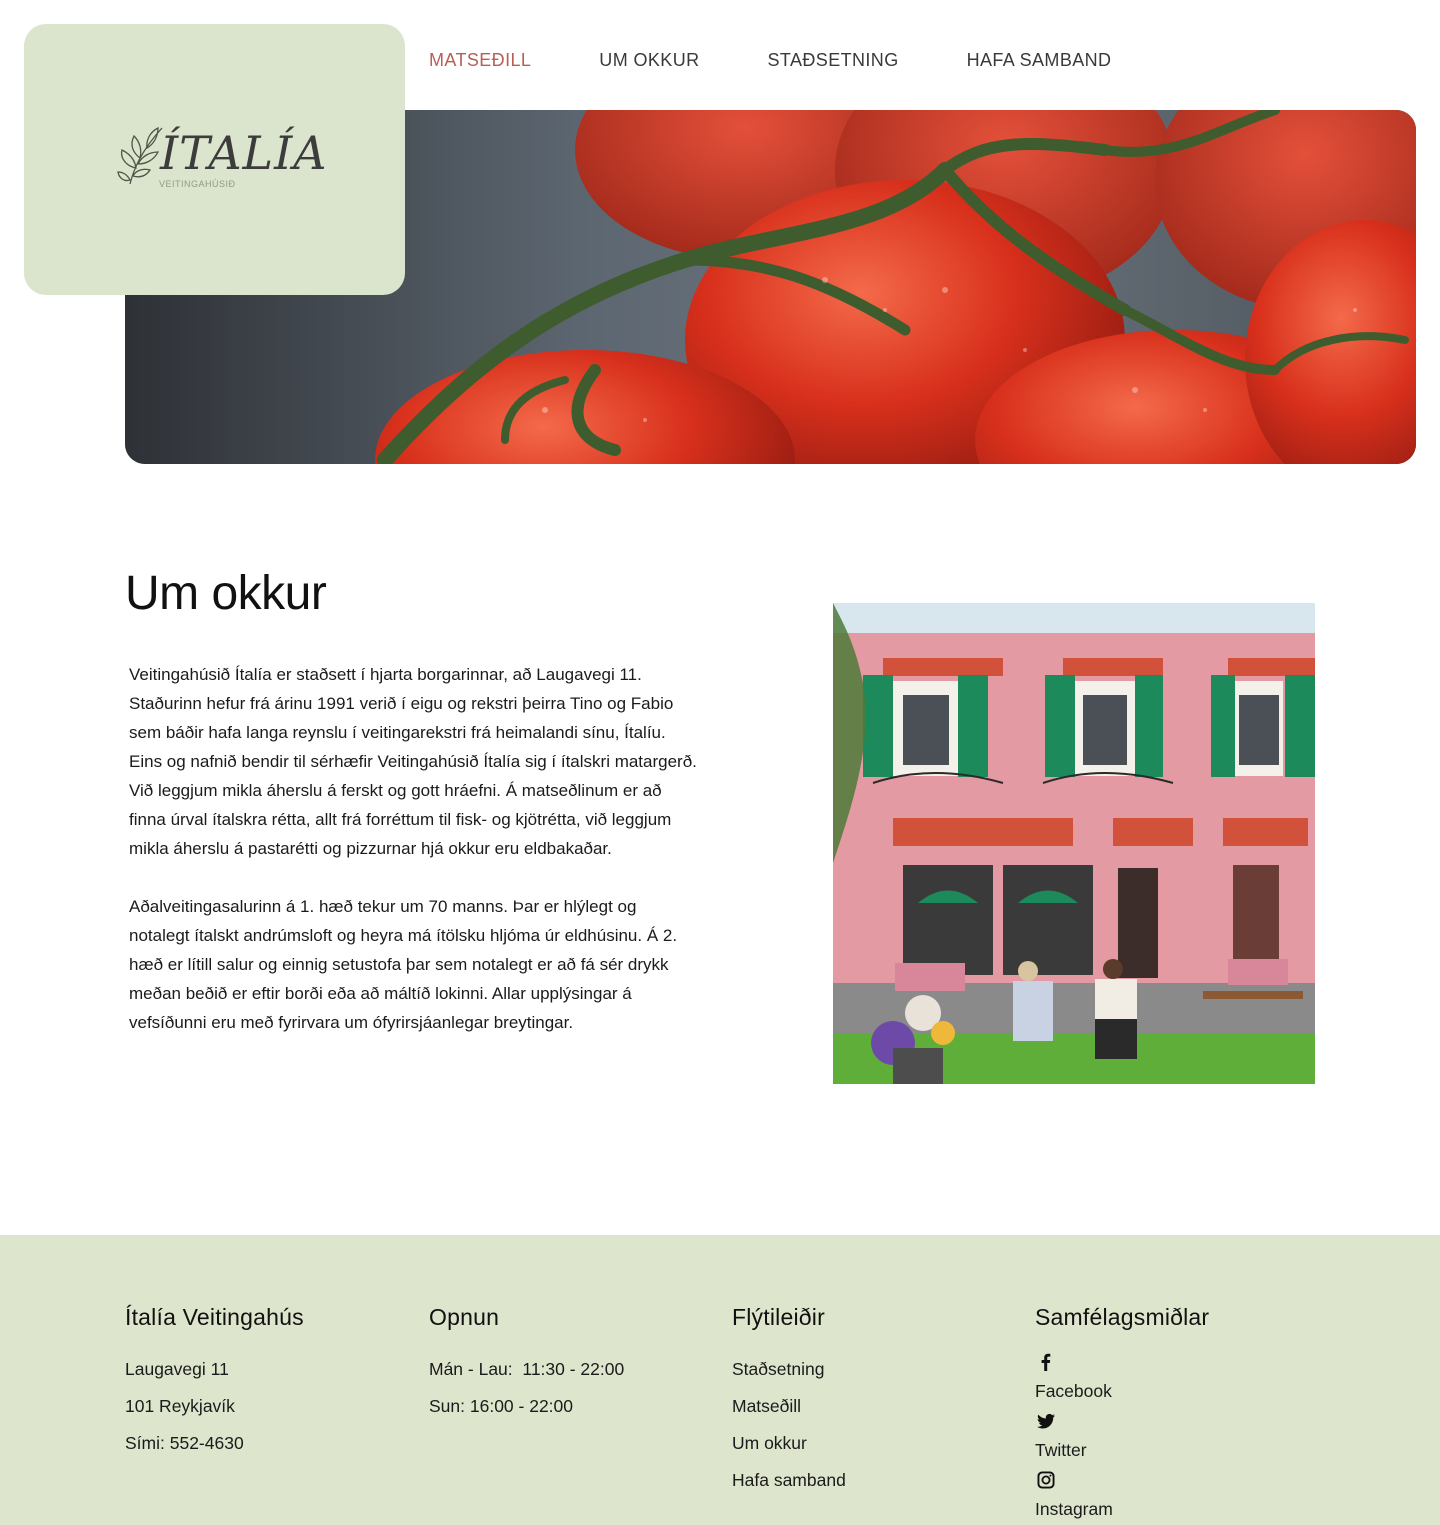 This screenshot has height=1525, width=1440. Describe the element at coordinates (1046, 1421) in the screenshot. I see `twitter-icon` at that location.